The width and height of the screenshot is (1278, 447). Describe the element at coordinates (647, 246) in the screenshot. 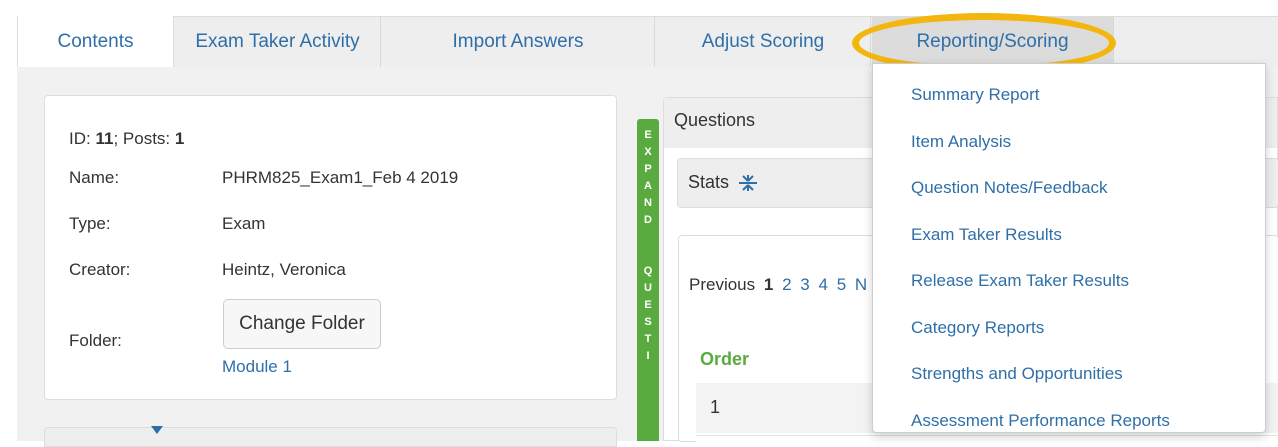

I see `expand-strip-letter` at that location.